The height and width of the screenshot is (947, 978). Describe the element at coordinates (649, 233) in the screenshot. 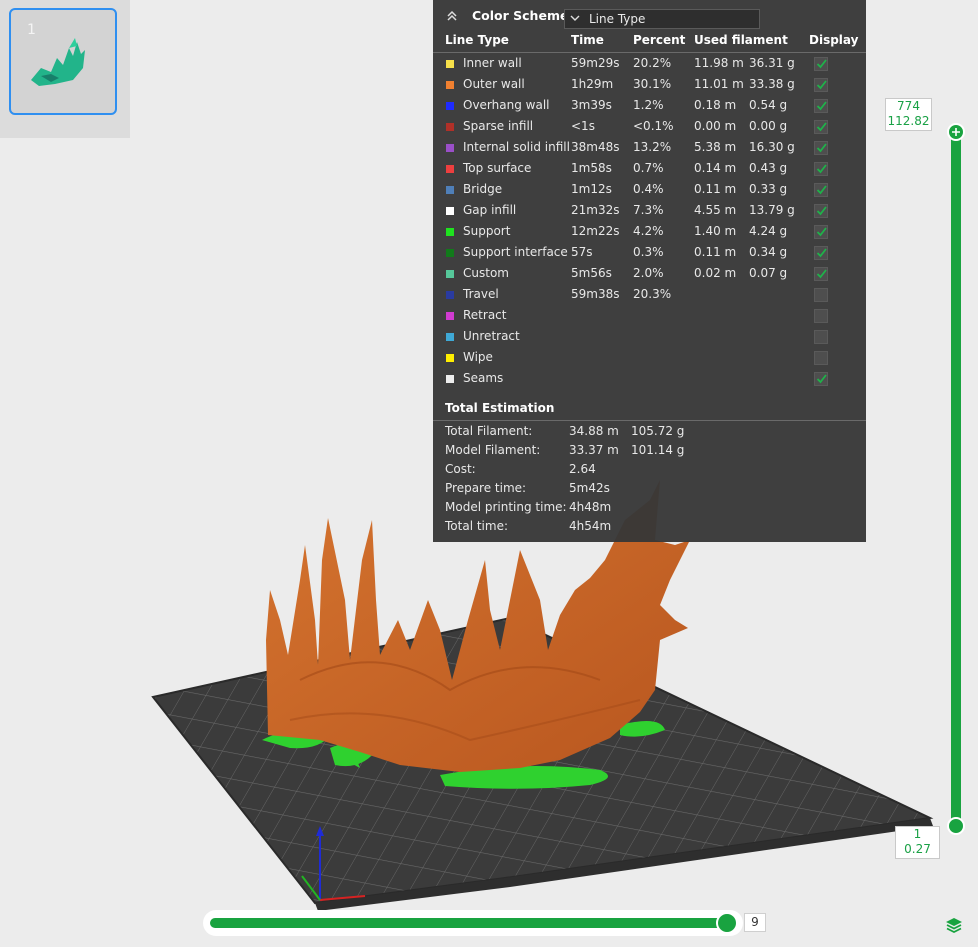

I see `legend-row: Support 12m22s 4.2% 1.40 m 4.24 g` at that location.